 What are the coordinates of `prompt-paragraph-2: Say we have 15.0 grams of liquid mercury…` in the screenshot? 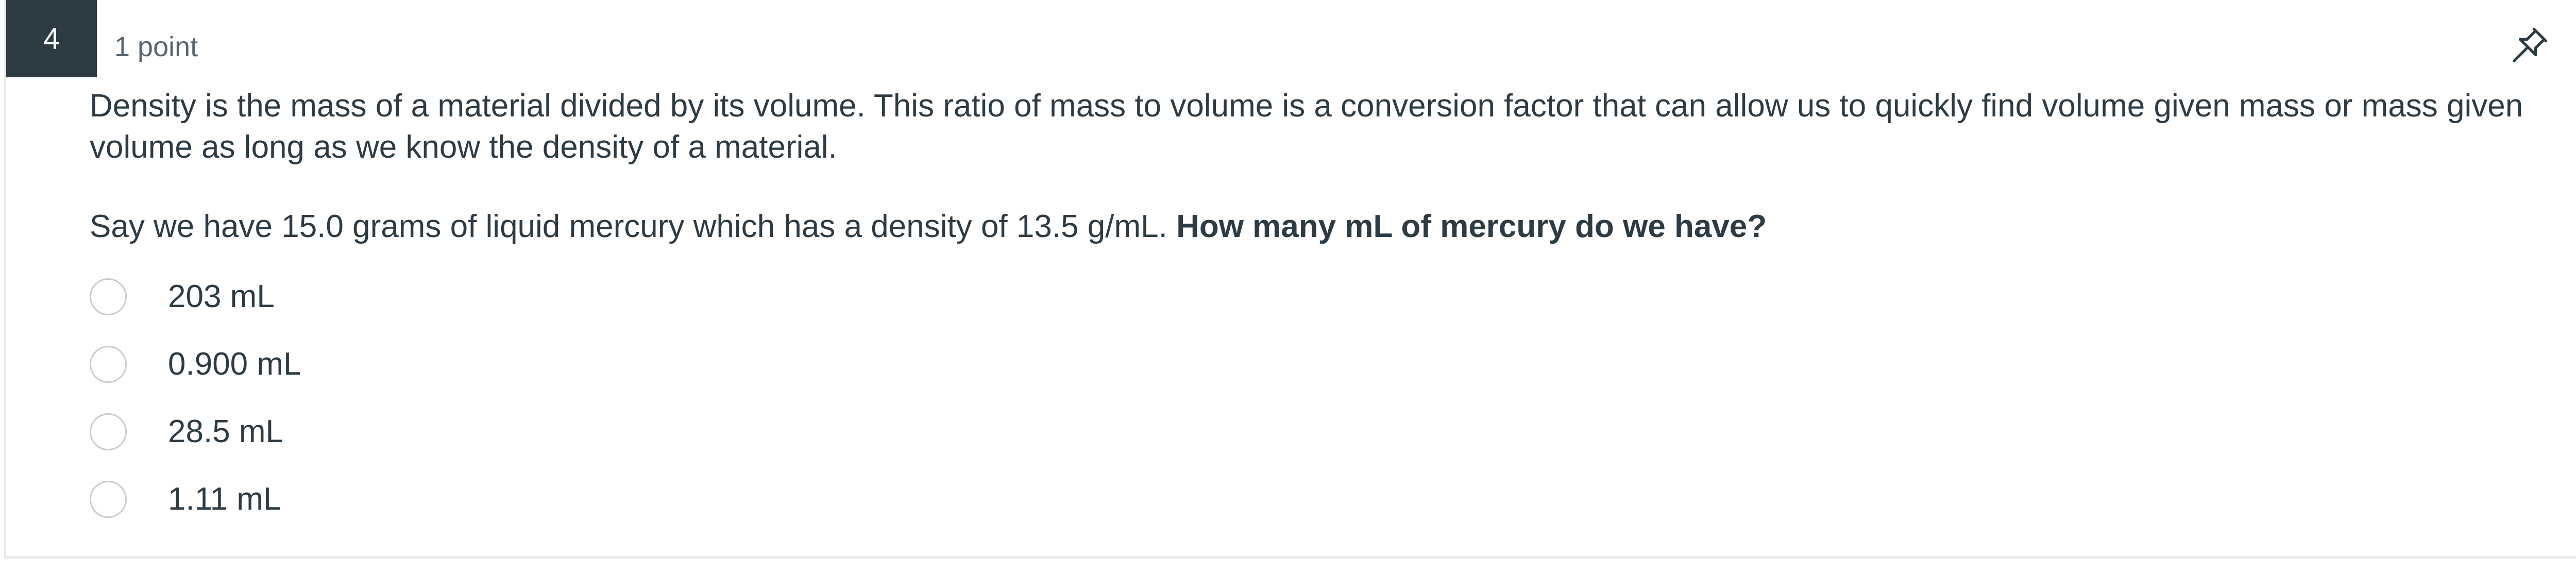 It's located at (1316, 226).